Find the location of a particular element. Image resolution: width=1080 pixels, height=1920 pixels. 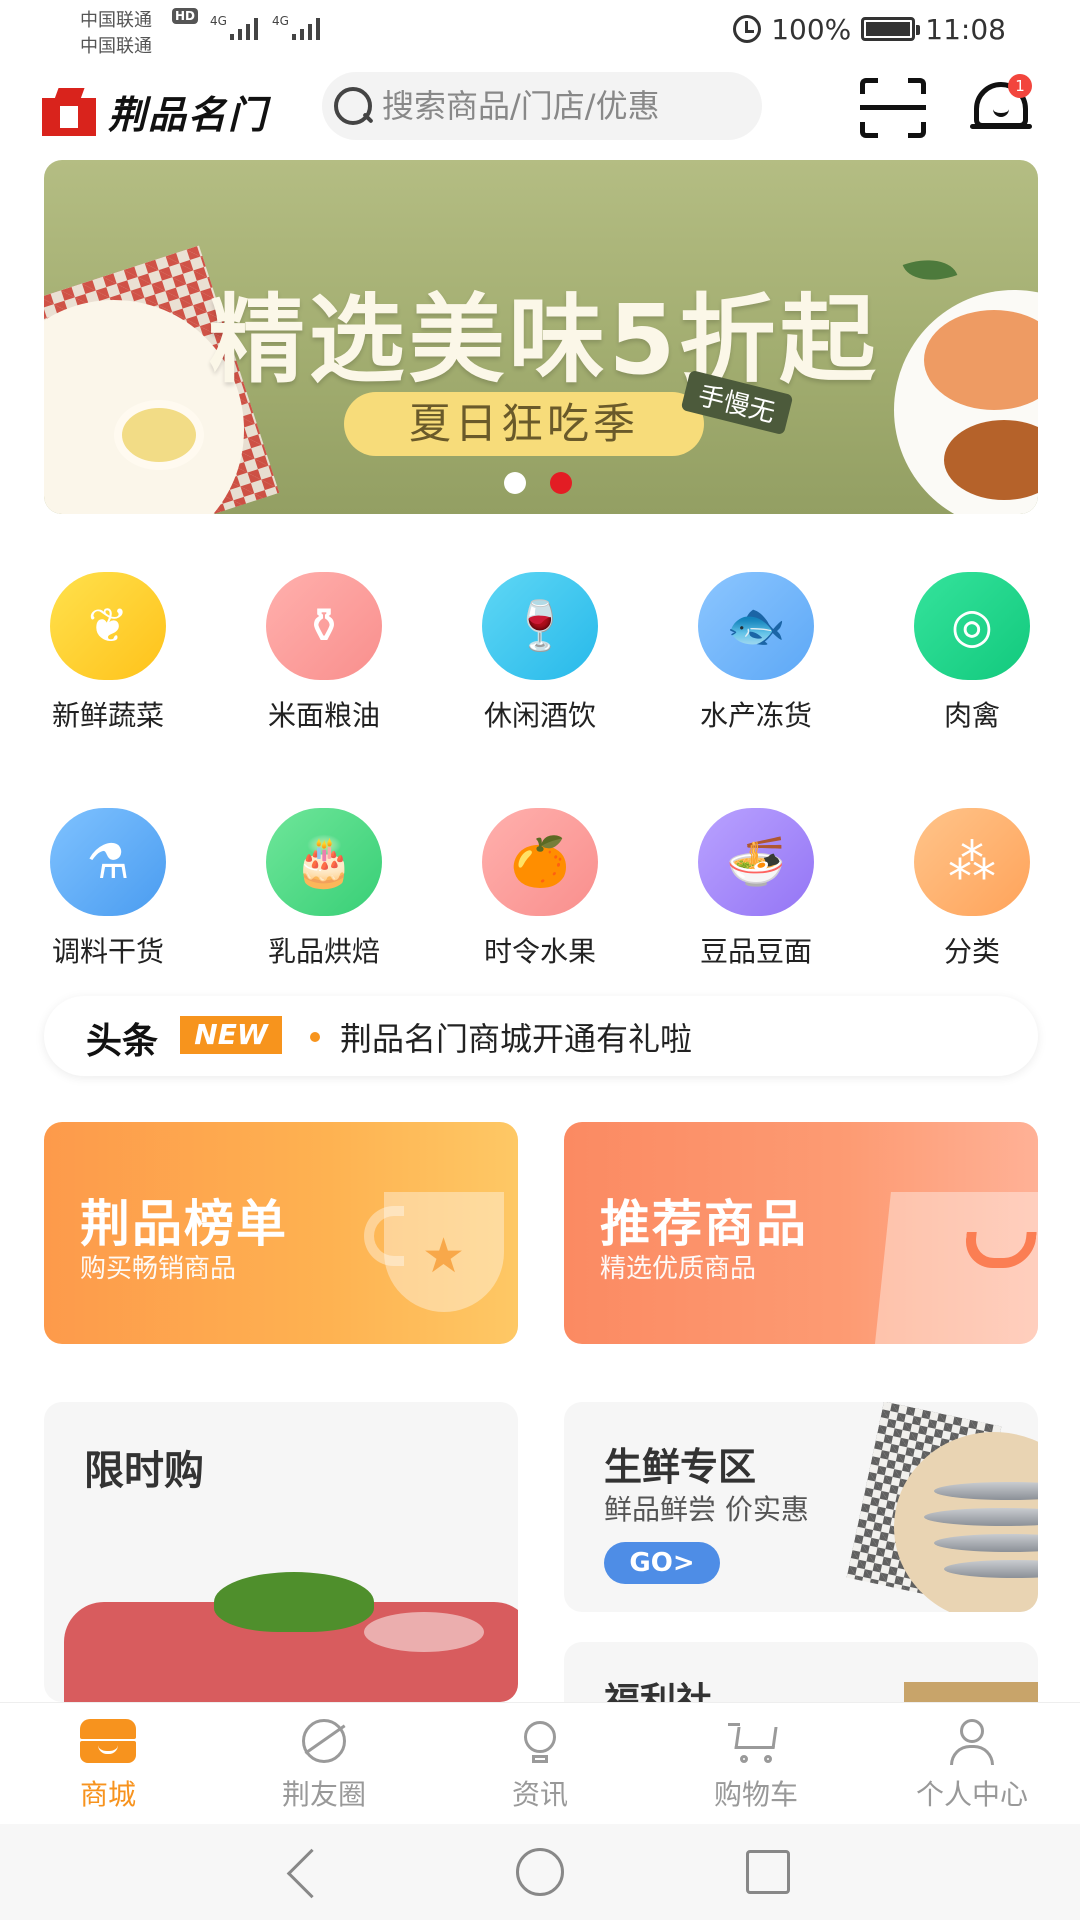

tab-cart: 购物车 is located at coordinates (756, 1764).